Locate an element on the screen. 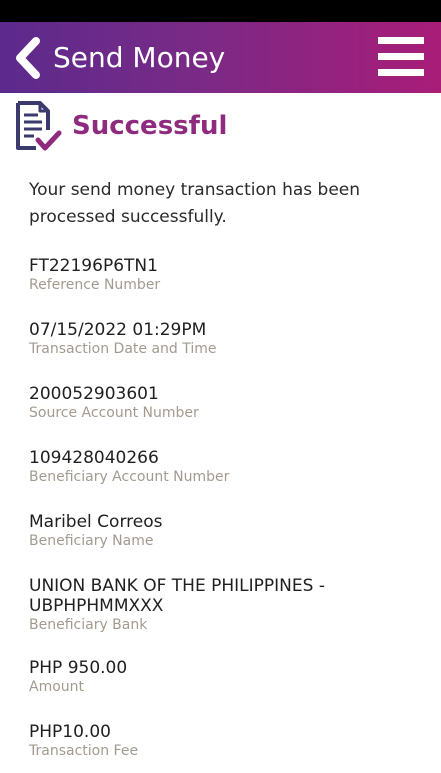 This screenshot has width=441, height=773. detail-amount: PHP 950.00 Amount is located at coordinates (229, 690).